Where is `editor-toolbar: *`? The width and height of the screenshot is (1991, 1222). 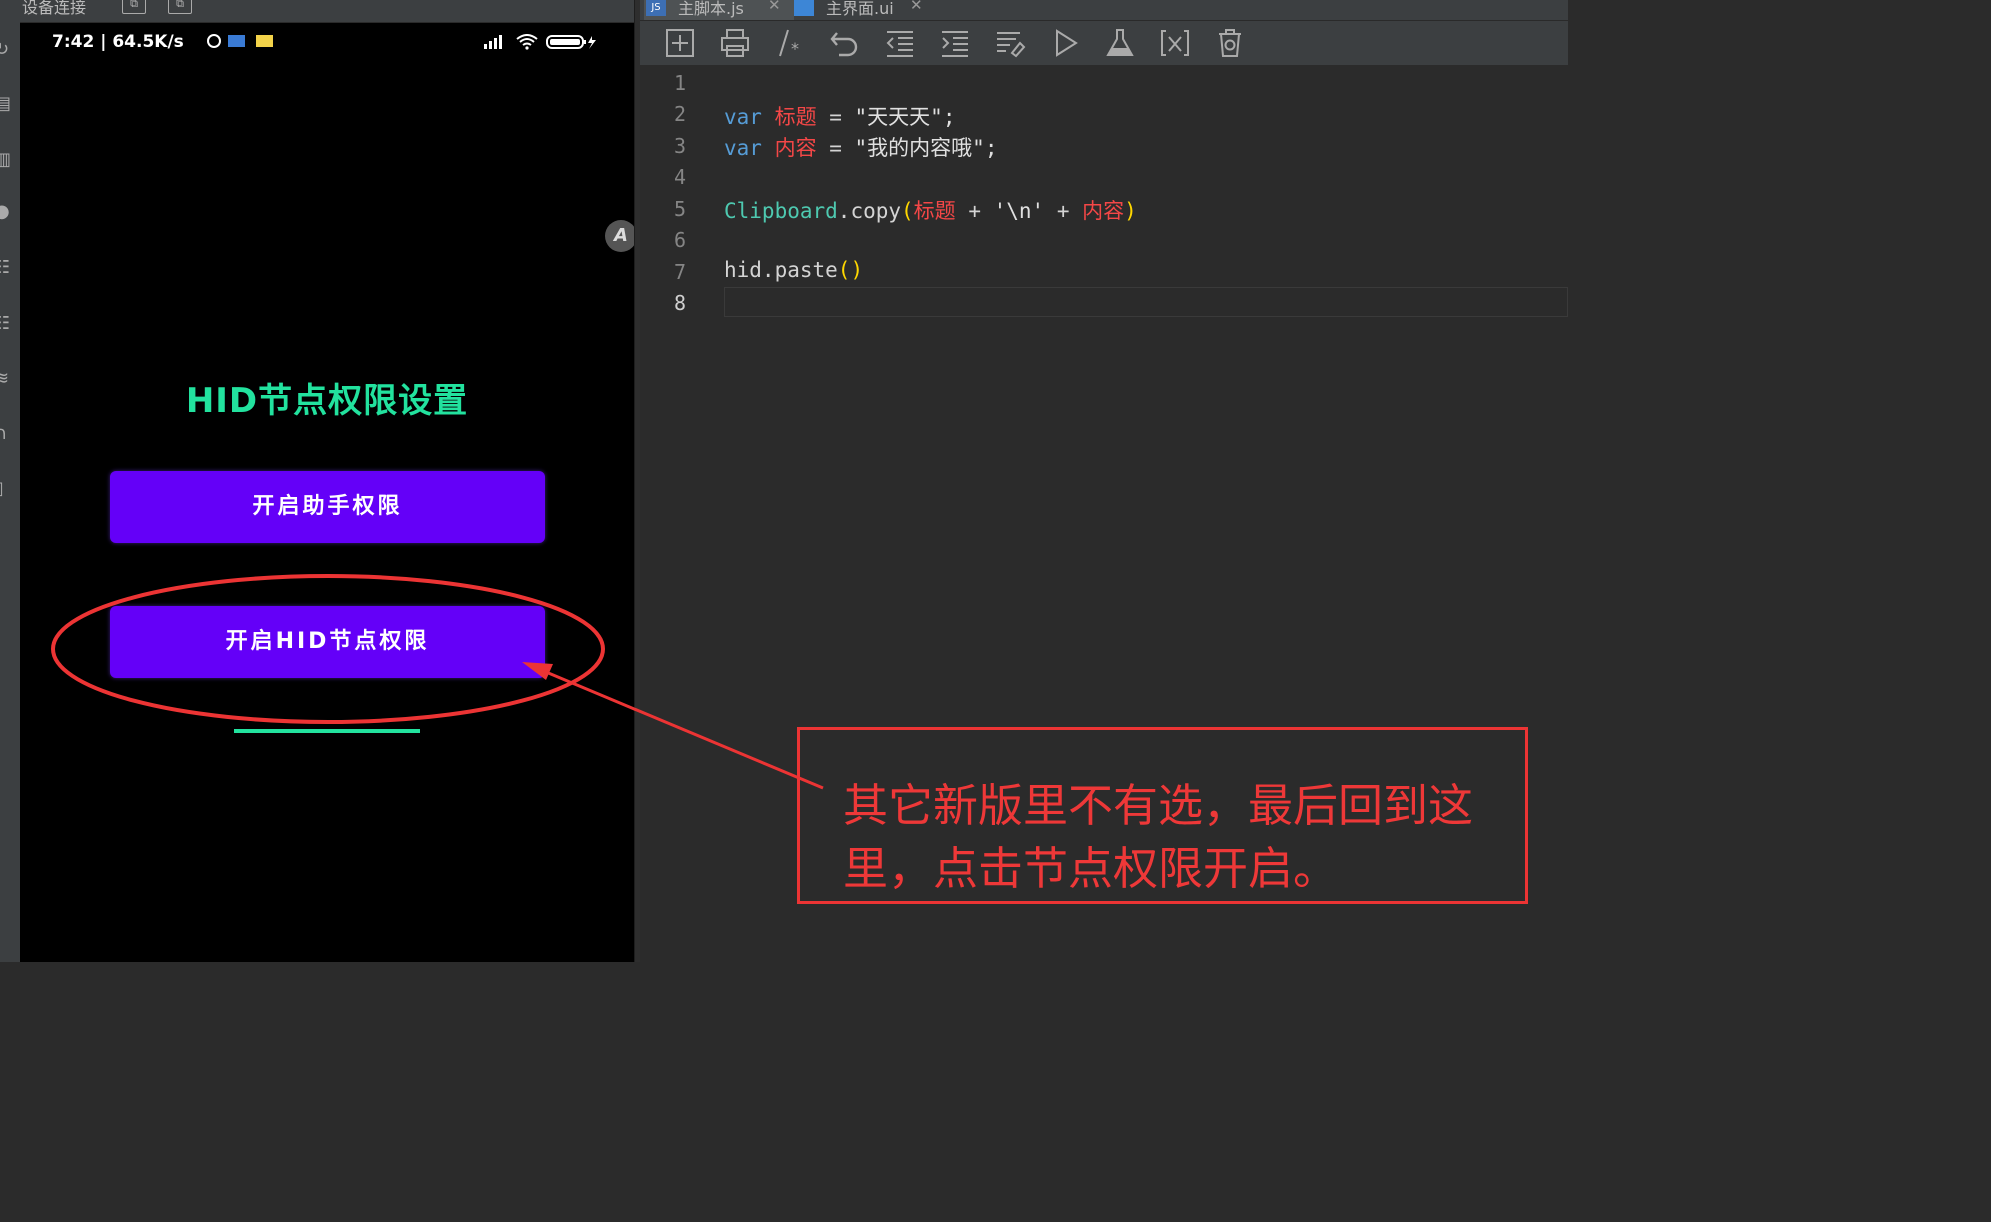 editor-toolbar: * is located at coordinates (1104, 43).